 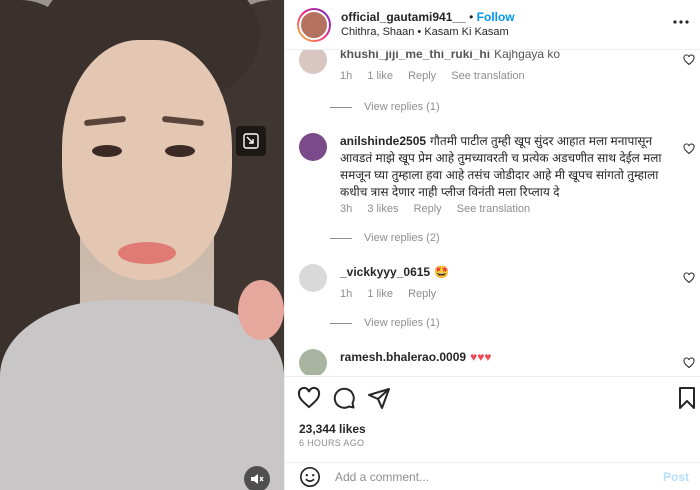 I want to click on emoji-icon, so click(x=310, y=477).